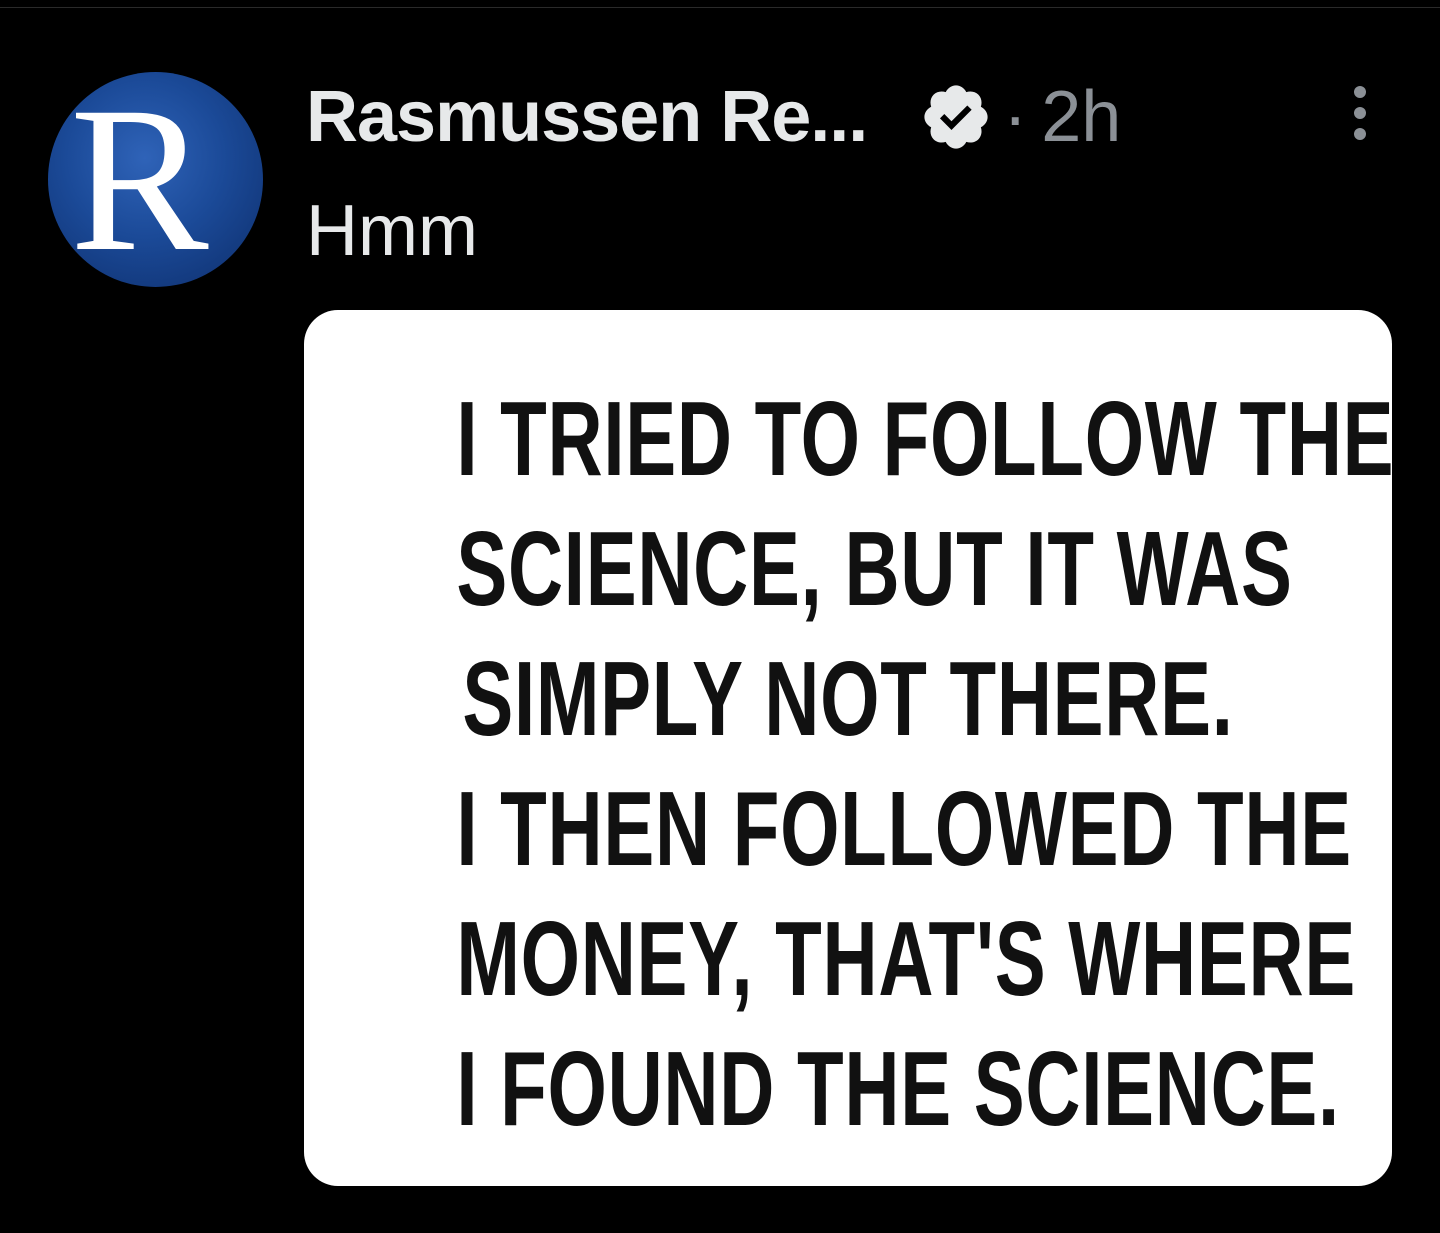 Image resolution: width=1440 pixels, height=1233 pixels. I want to click on meme-line: I THEN FOLLOWED THE, so click(904, 829).